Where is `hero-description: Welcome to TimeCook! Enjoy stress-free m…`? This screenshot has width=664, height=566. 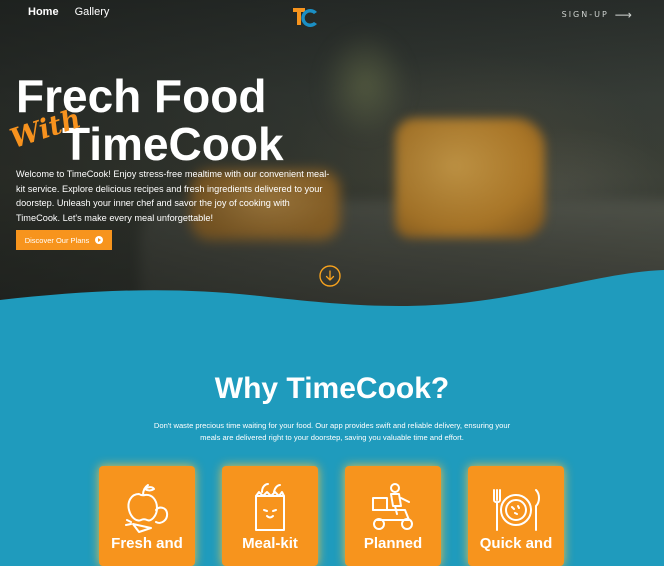 hero-description: Welcome to TimeCook! Enjoy stress-free m… is located at coordinates (173, 196).